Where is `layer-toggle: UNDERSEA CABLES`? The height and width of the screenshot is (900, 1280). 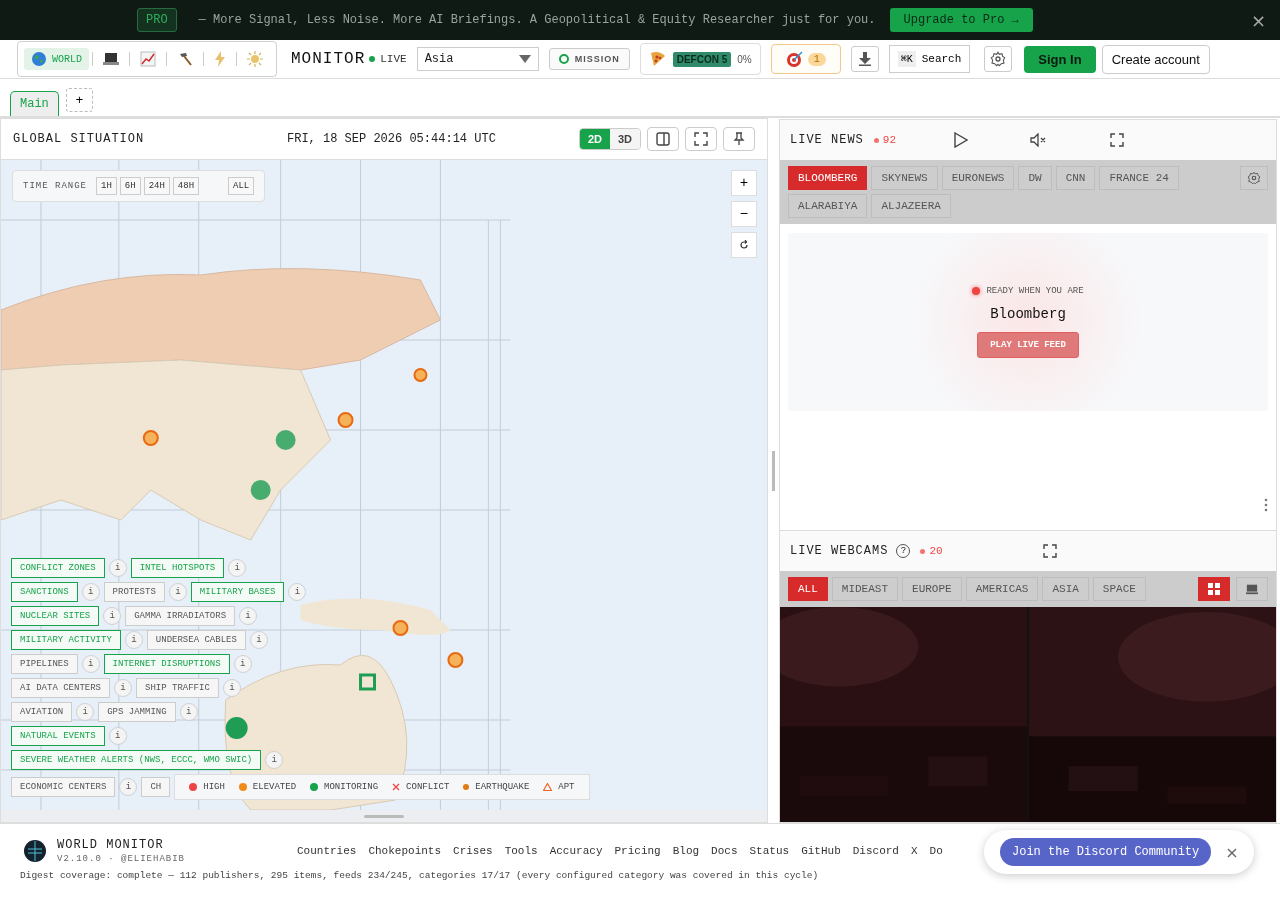 layer-toggle: UNDERSEA CABLES is located at coordinates (196, 640).